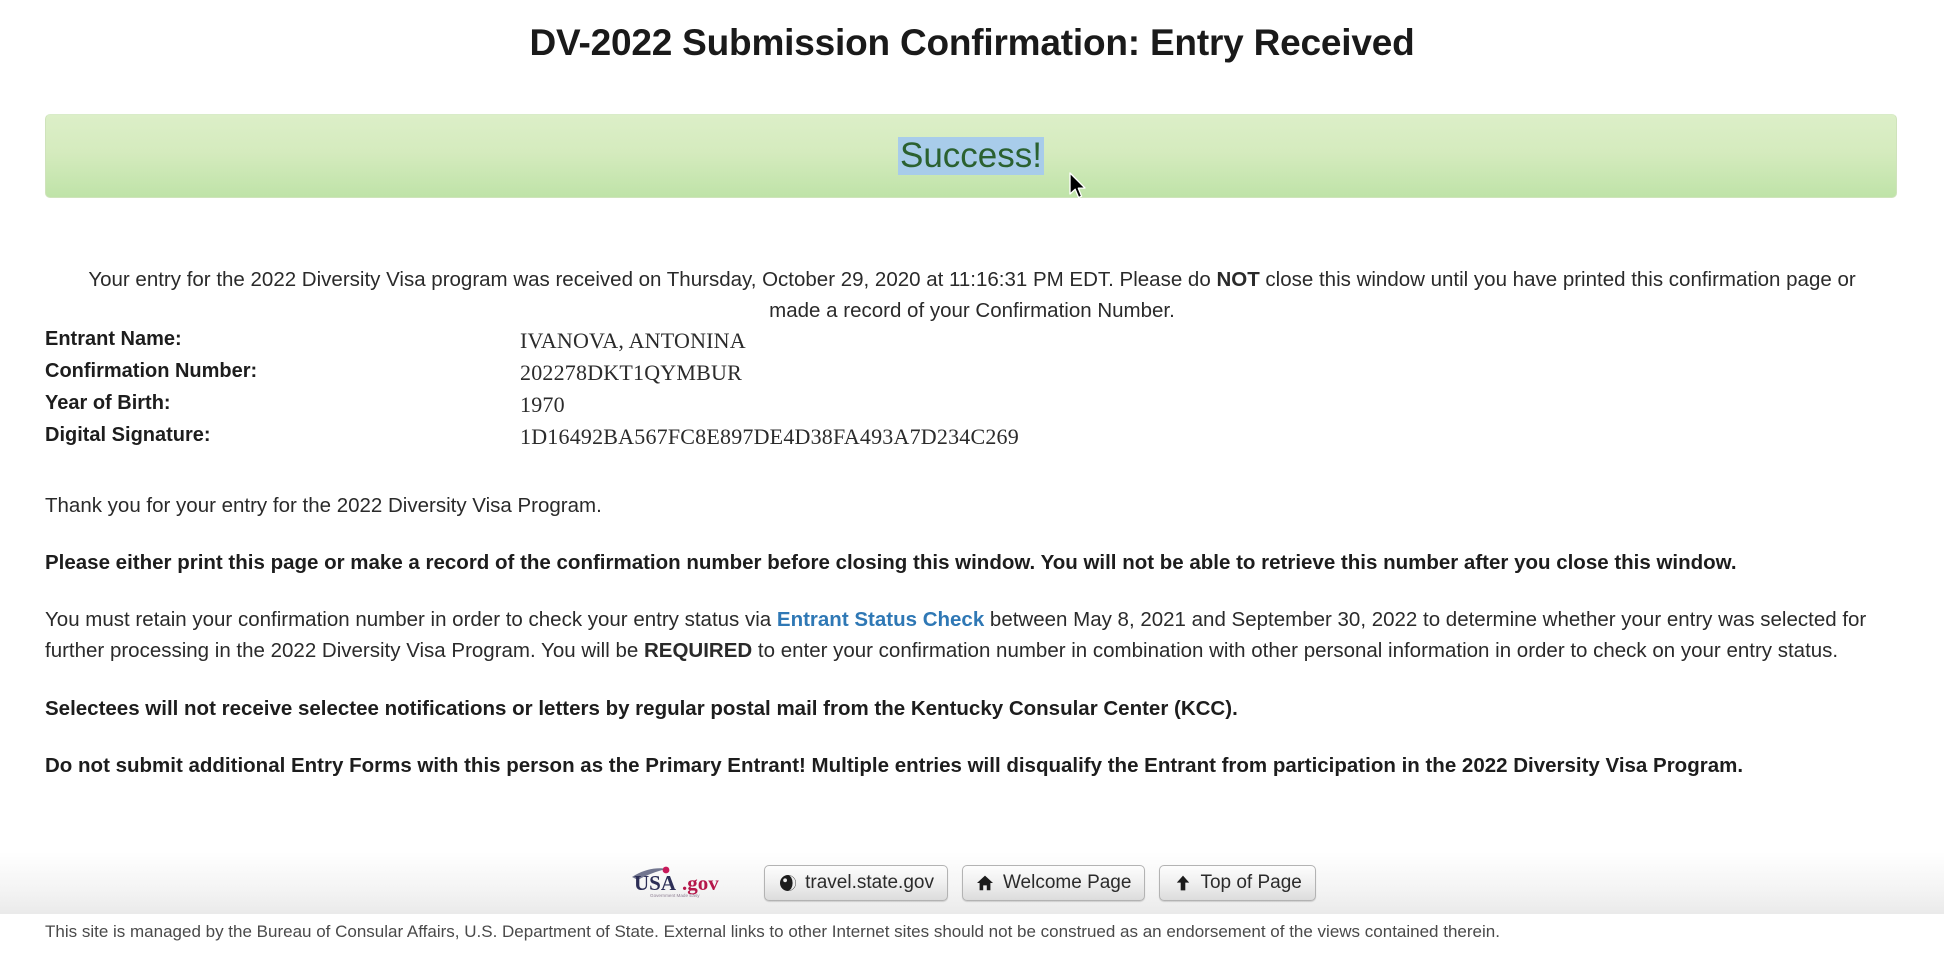  Describe the element at coordinates (1067, 882) in the screenshot. I see `welcome-page-button-label: Welcome Page` at that location.